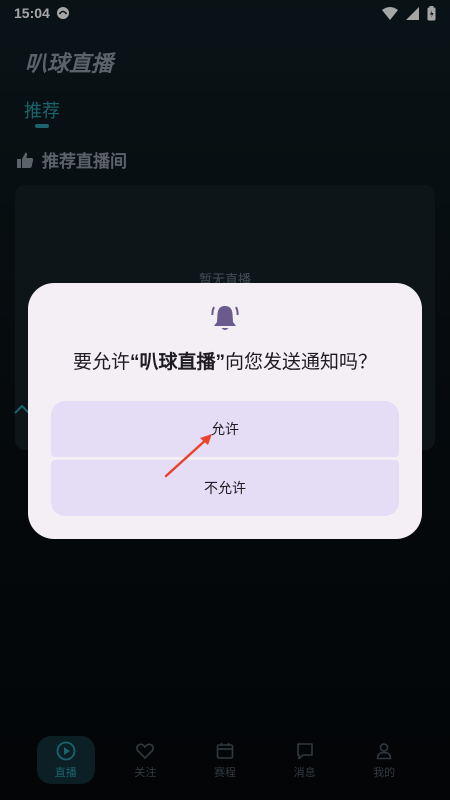  What do you see at coordinates (225, 429) in the screenshot?
I see `allow-button: 允许` at bounding box center [225, 429].